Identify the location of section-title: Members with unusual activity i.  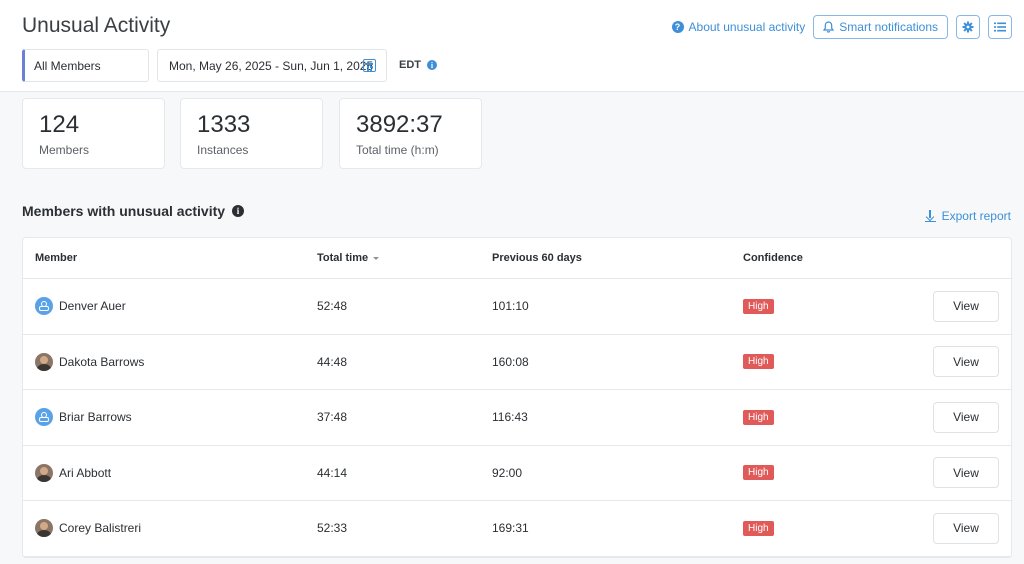
(133, 211).